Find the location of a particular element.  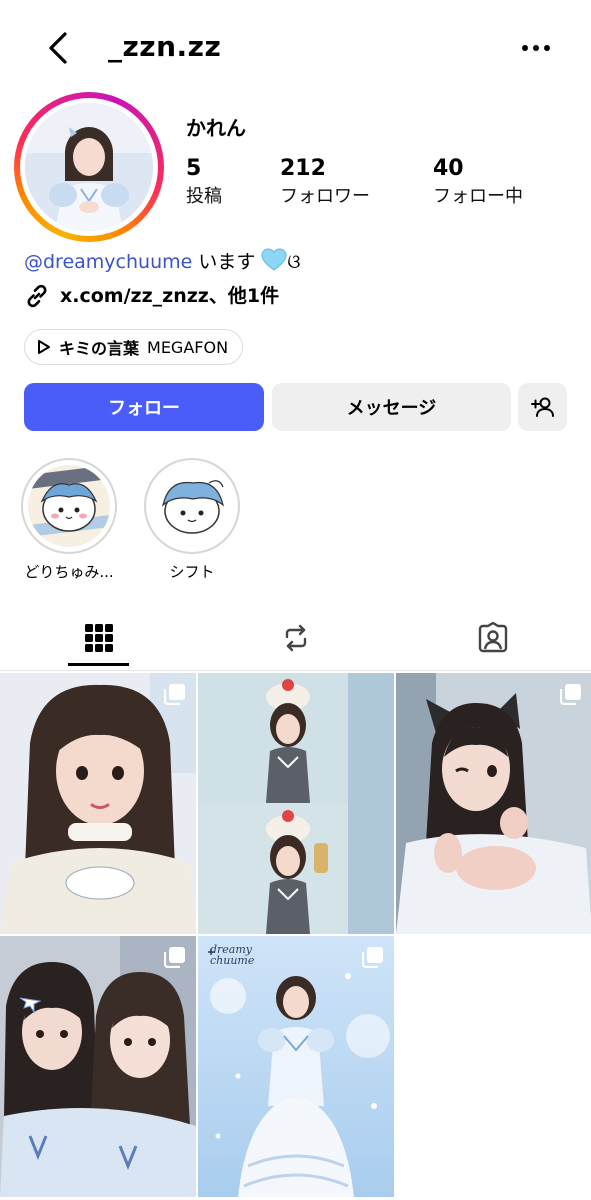

tagged-user-icon is located at coordinates (492, 637).